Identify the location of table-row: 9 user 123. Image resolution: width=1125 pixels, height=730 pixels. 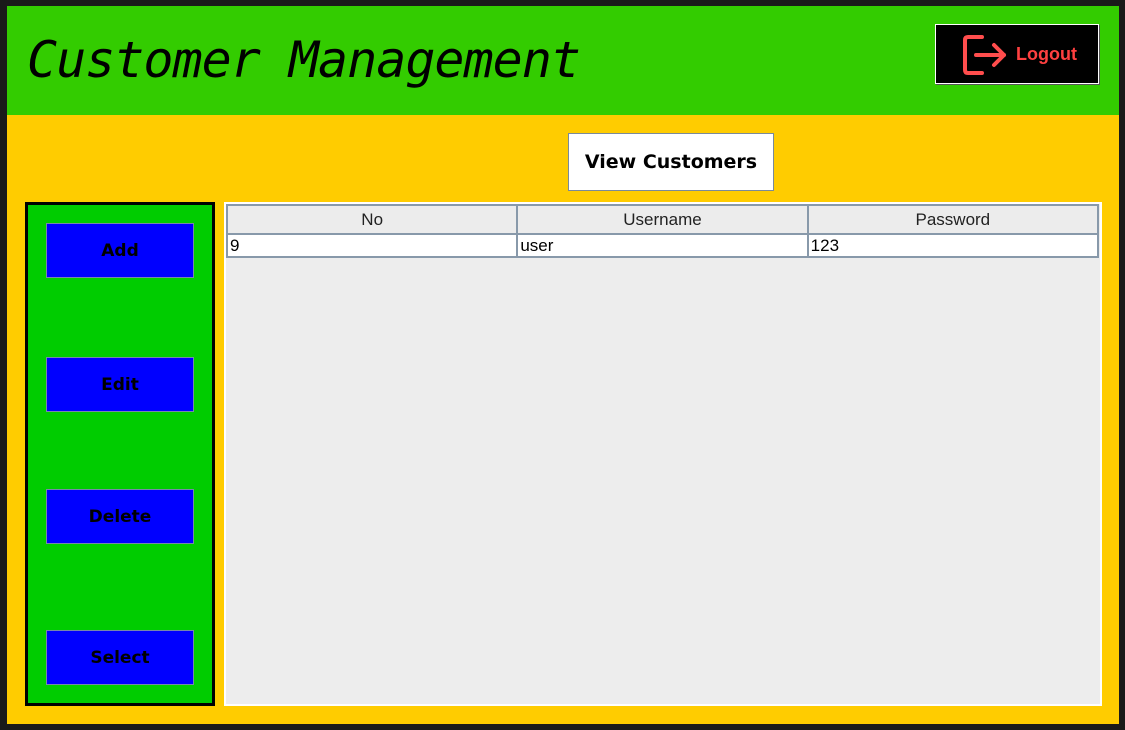
(662, 245).